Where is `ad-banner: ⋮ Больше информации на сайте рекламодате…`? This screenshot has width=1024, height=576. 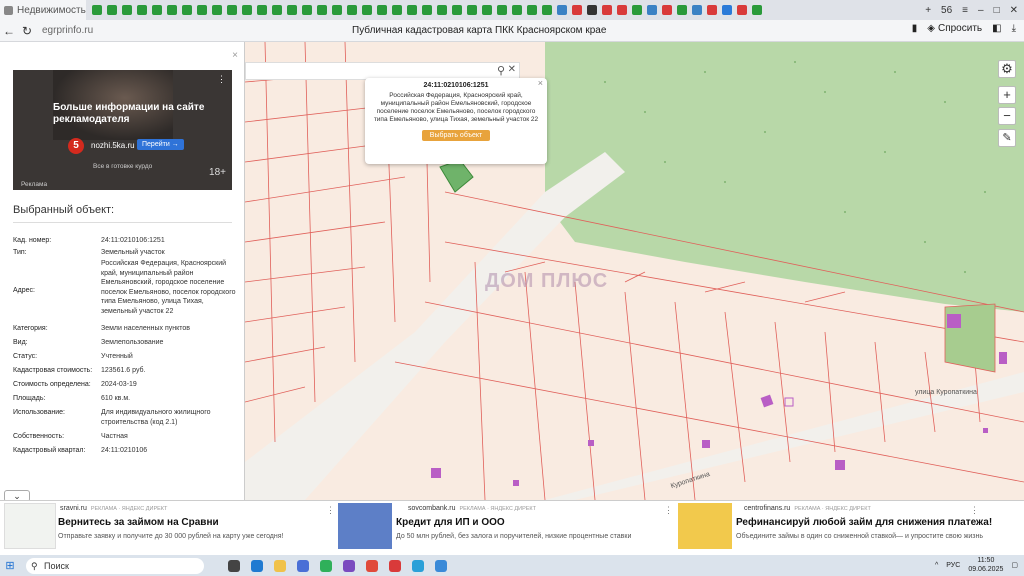
ad-banner: ⋮ Больше информации на сайте рекламодате… is located at coordinates (122, 130).